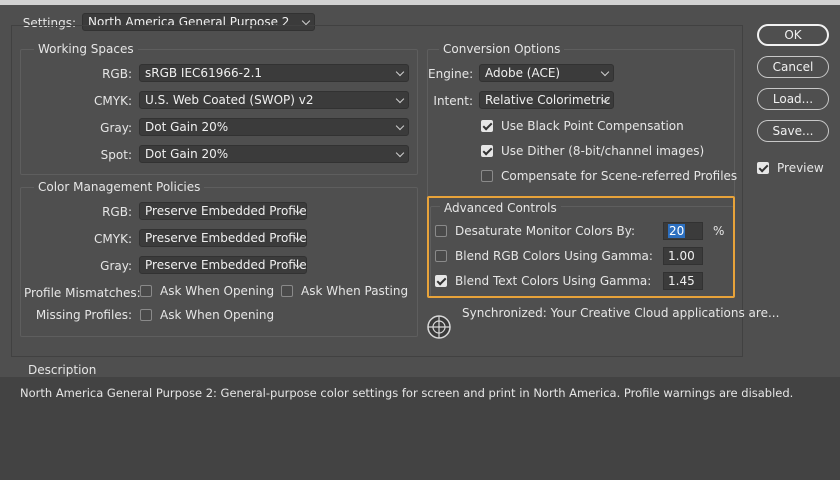 The height and width of the screenshot is (480, 840). What do you see at coordinates (62, 370) in the screenshot?
I see `description-title: Description` at bounding box center [62, 370].